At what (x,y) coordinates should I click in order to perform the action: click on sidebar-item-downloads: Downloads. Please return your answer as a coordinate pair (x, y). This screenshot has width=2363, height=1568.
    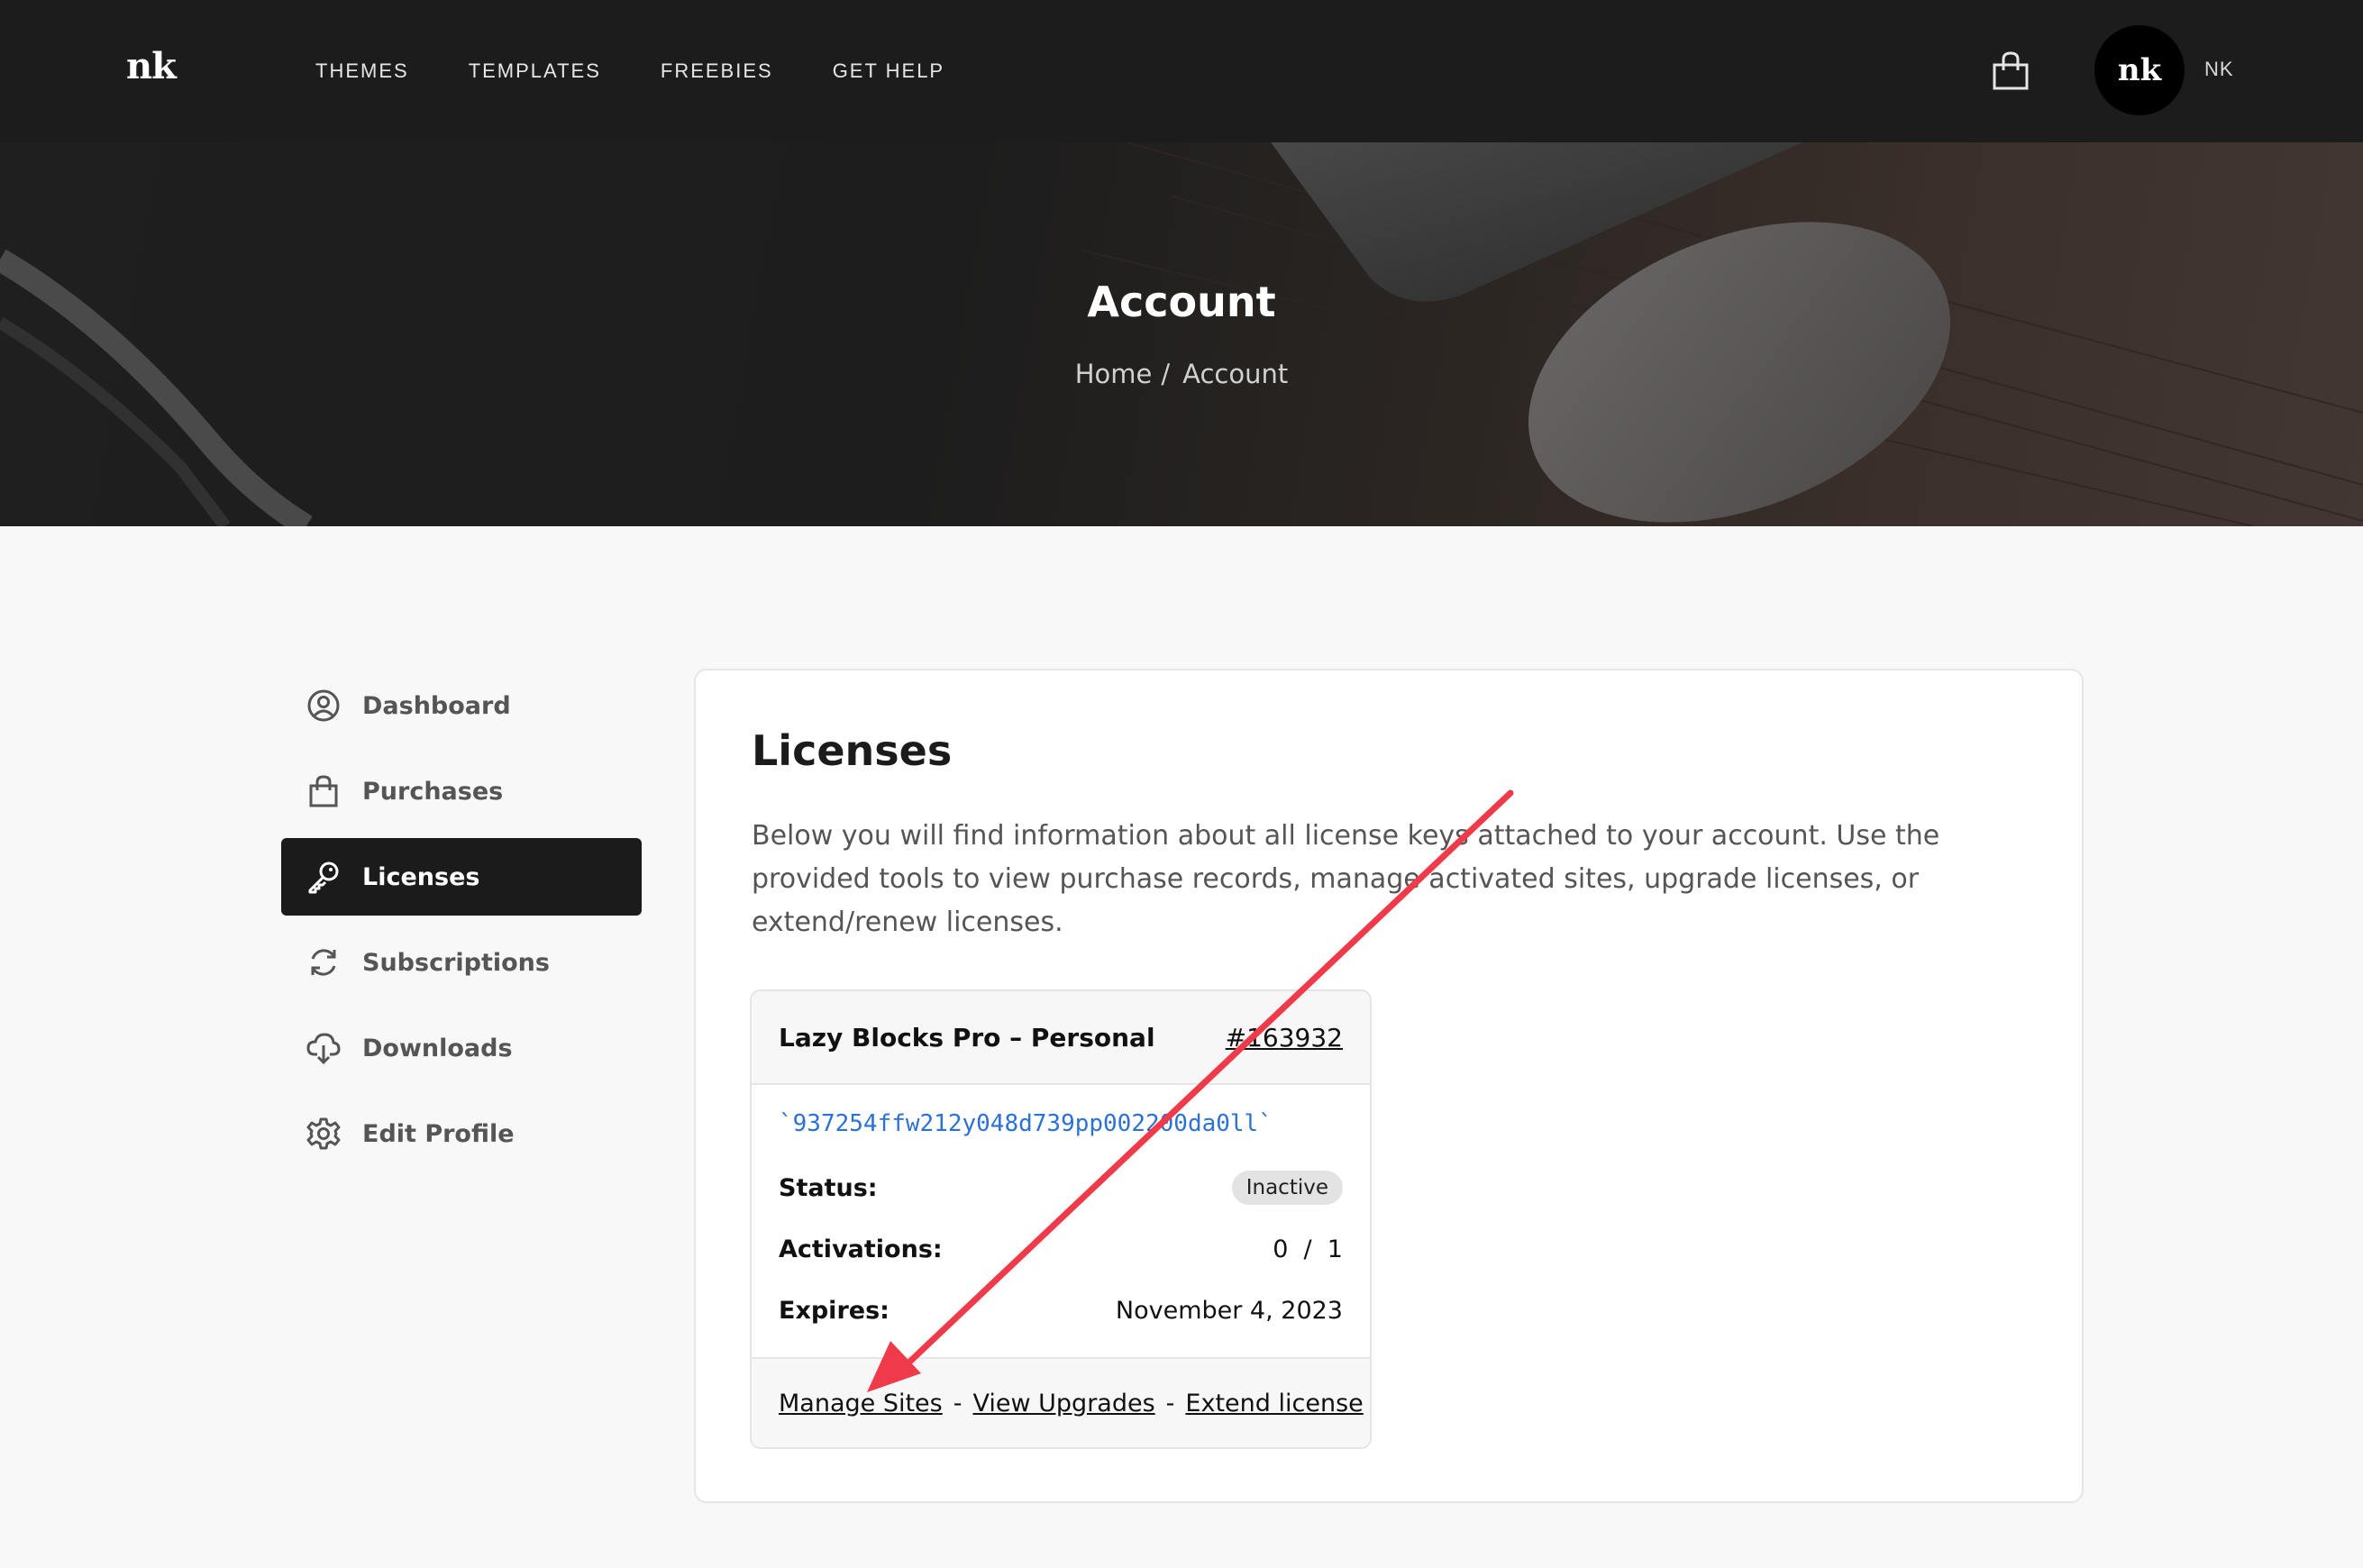
    Looking at the image, I should click on (462, 1048).